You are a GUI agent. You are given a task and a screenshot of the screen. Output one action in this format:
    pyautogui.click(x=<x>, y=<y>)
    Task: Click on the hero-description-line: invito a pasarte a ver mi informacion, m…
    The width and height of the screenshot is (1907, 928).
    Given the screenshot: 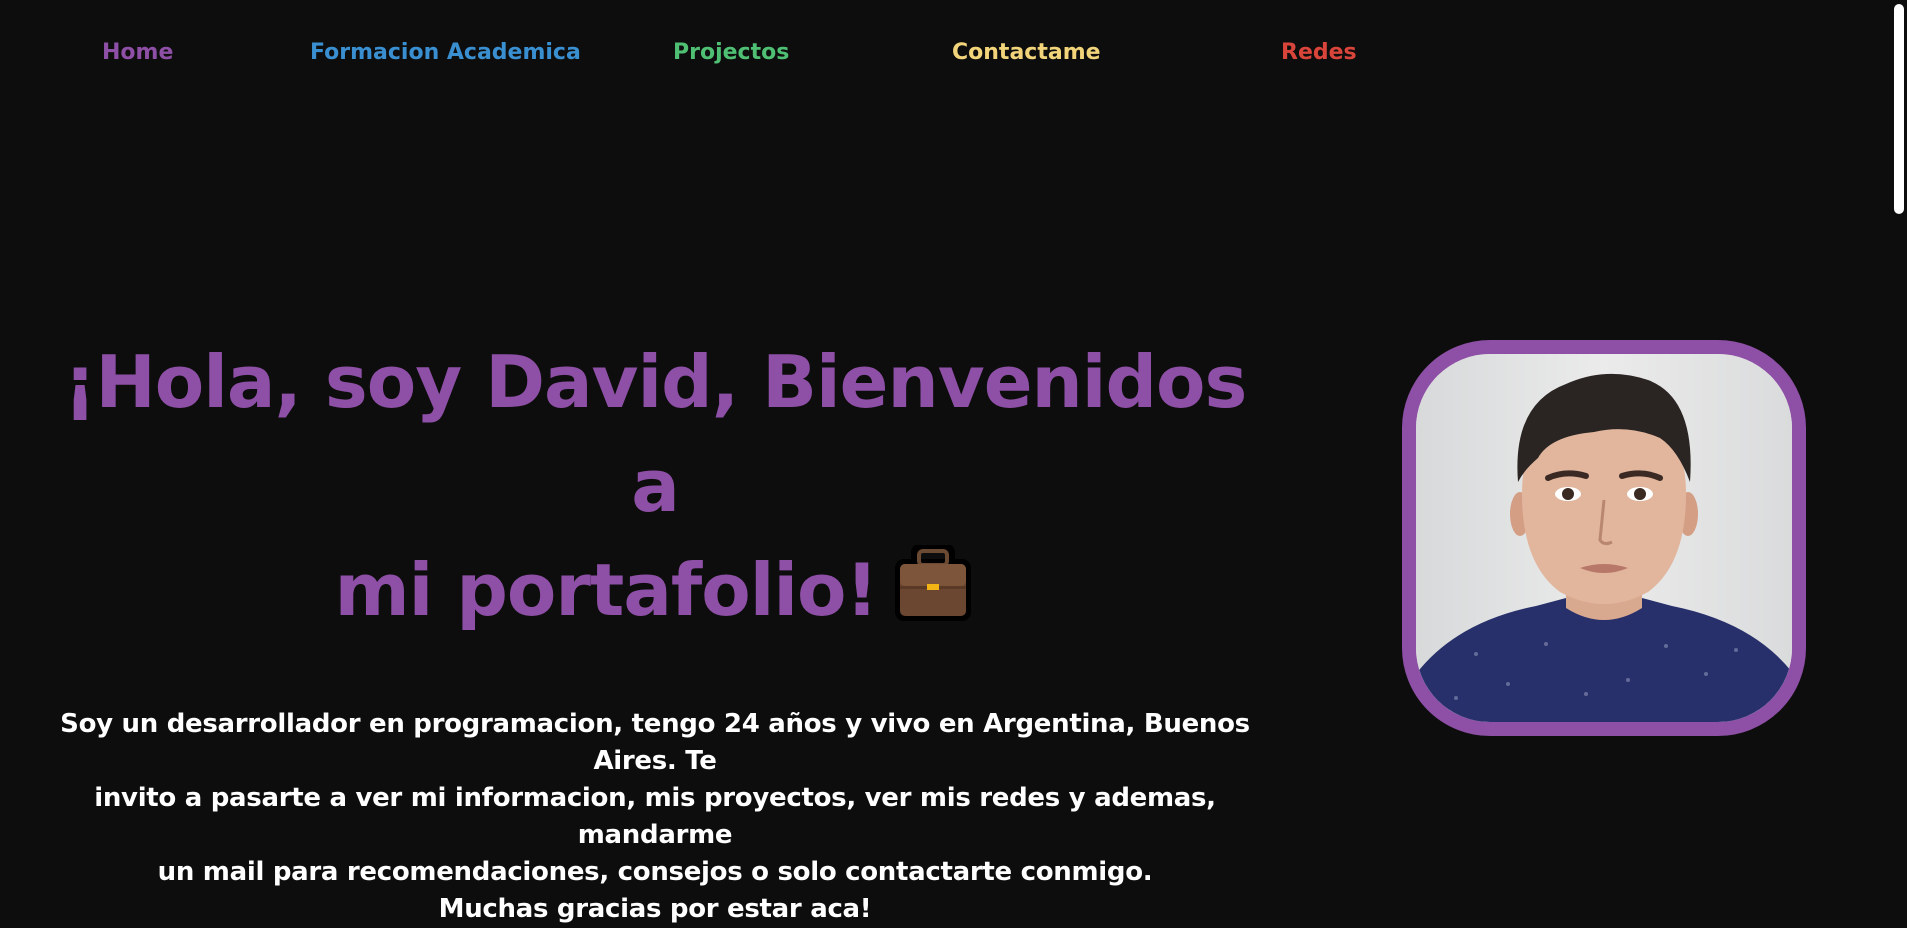 What is the action you would take?
    pyautogui.click(x=655, y=816)
    